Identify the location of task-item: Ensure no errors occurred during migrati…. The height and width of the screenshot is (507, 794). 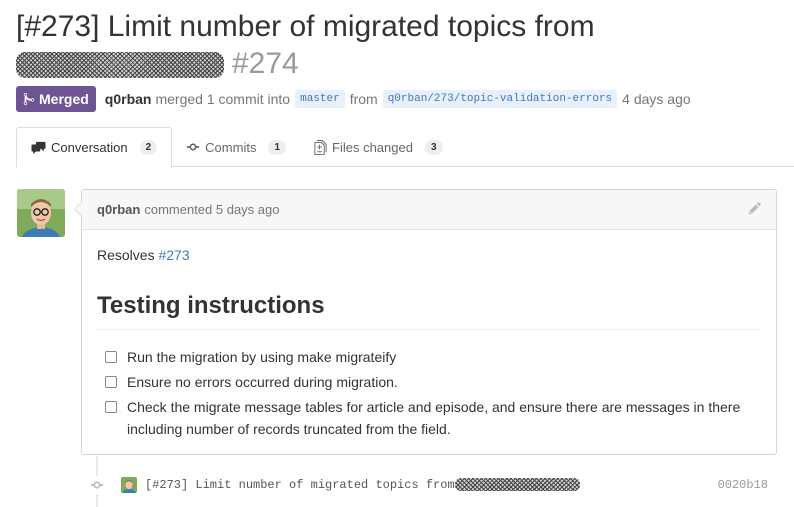
(429, 382).